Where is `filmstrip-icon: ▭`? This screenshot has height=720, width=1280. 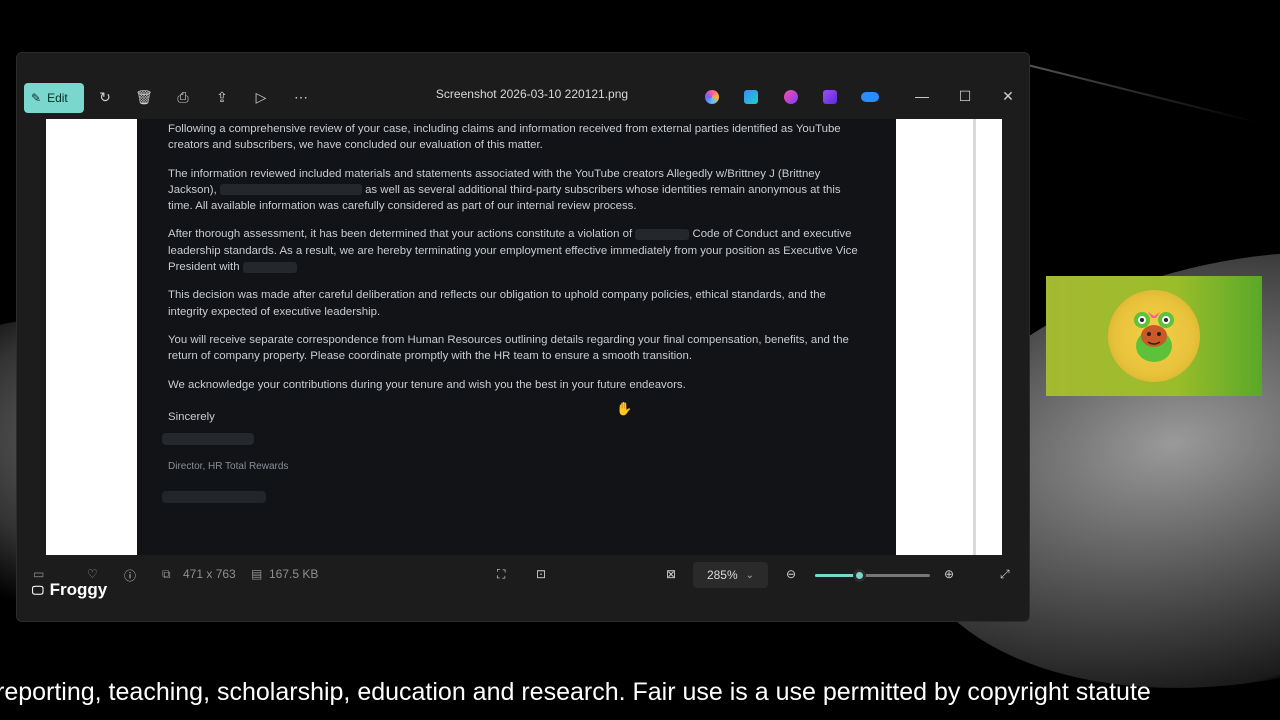 filmstrip-icon: ▭ is located at coordinates (38, 574).